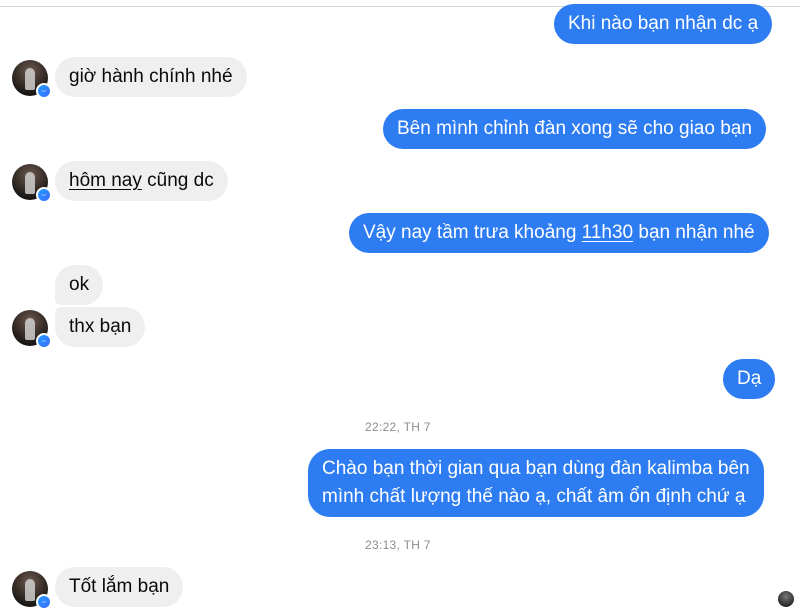  I want to click on link-text: 11h30, so click(607, 232).